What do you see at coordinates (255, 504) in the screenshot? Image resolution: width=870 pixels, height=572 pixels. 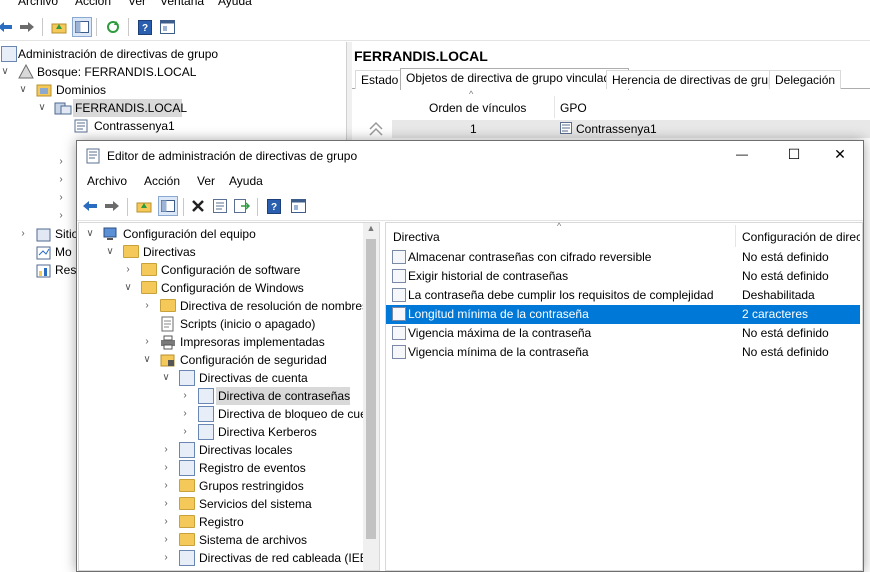 I see `tree-system-services: Servicios del sistema` at bounding box center [255, 504].